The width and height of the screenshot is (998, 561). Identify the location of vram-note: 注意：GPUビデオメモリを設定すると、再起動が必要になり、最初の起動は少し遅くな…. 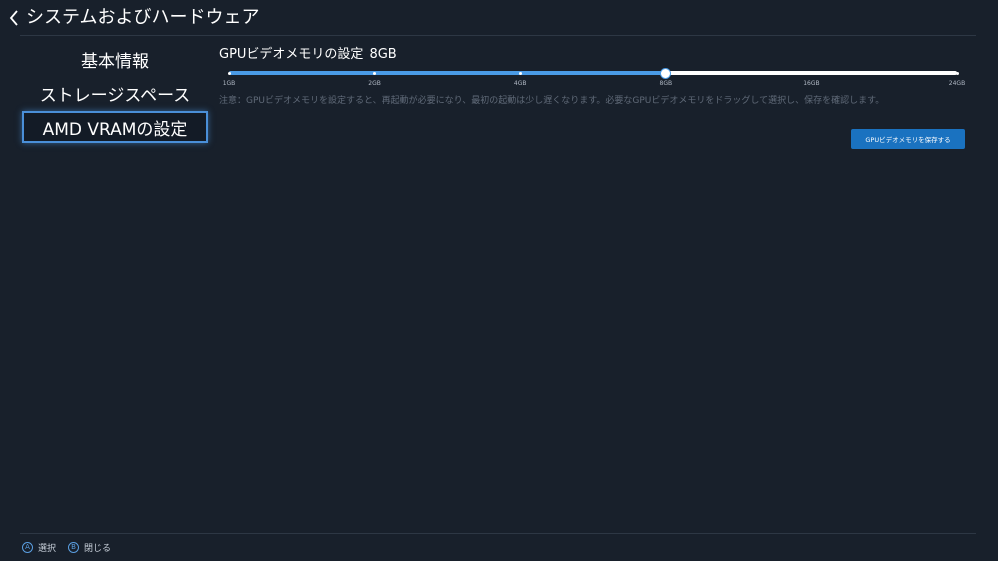
(552, 101).